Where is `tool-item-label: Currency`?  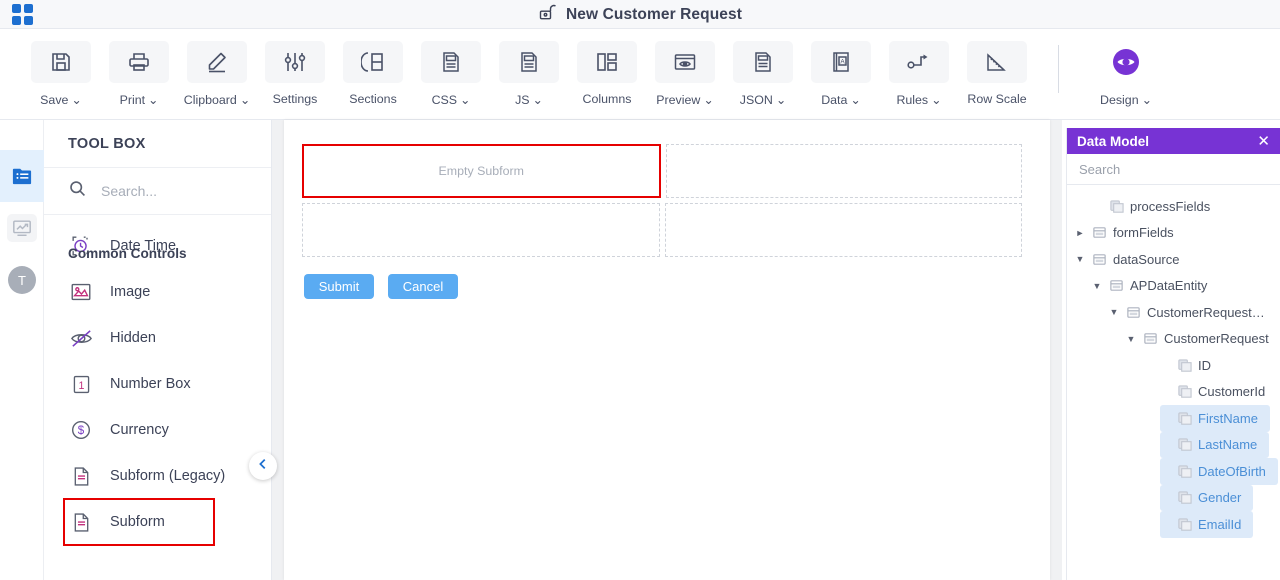
tool-item-label: Currency is located at coordinates (139, 430).